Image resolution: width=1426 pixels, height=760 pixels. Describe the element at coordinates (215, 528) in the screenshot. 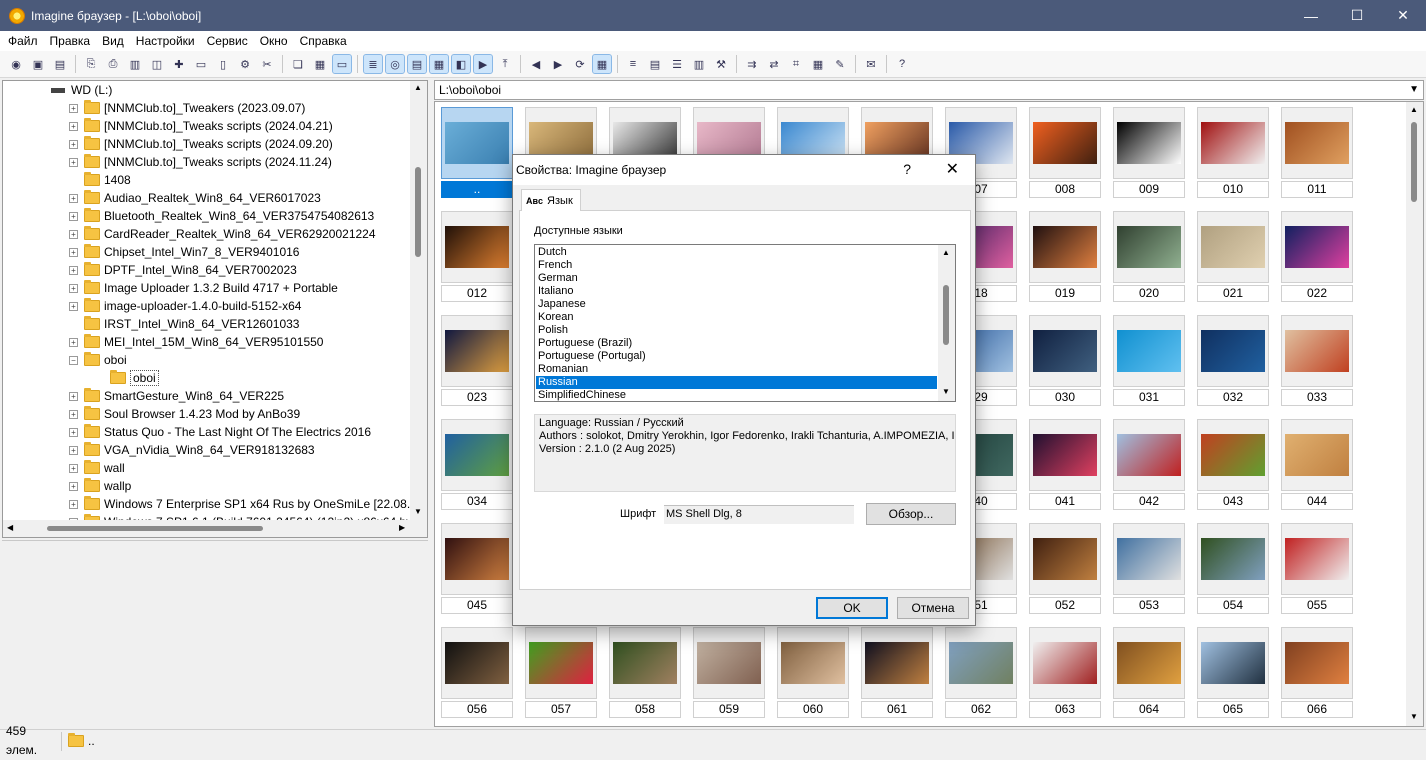

I see `tree-horizontal-scrollbar: ◀ ▶` at that location.